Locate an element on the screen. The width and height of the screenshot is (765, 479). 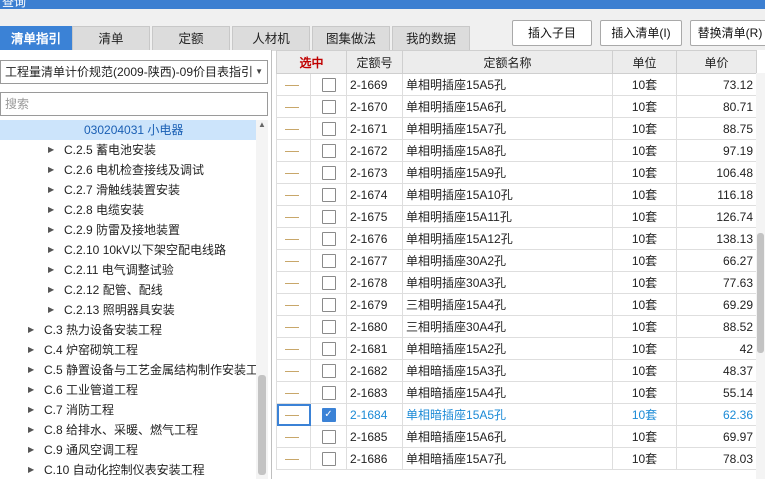
tree-item: ▶ C.2.11 电气调整试验 is located at coordinates (128, 270).